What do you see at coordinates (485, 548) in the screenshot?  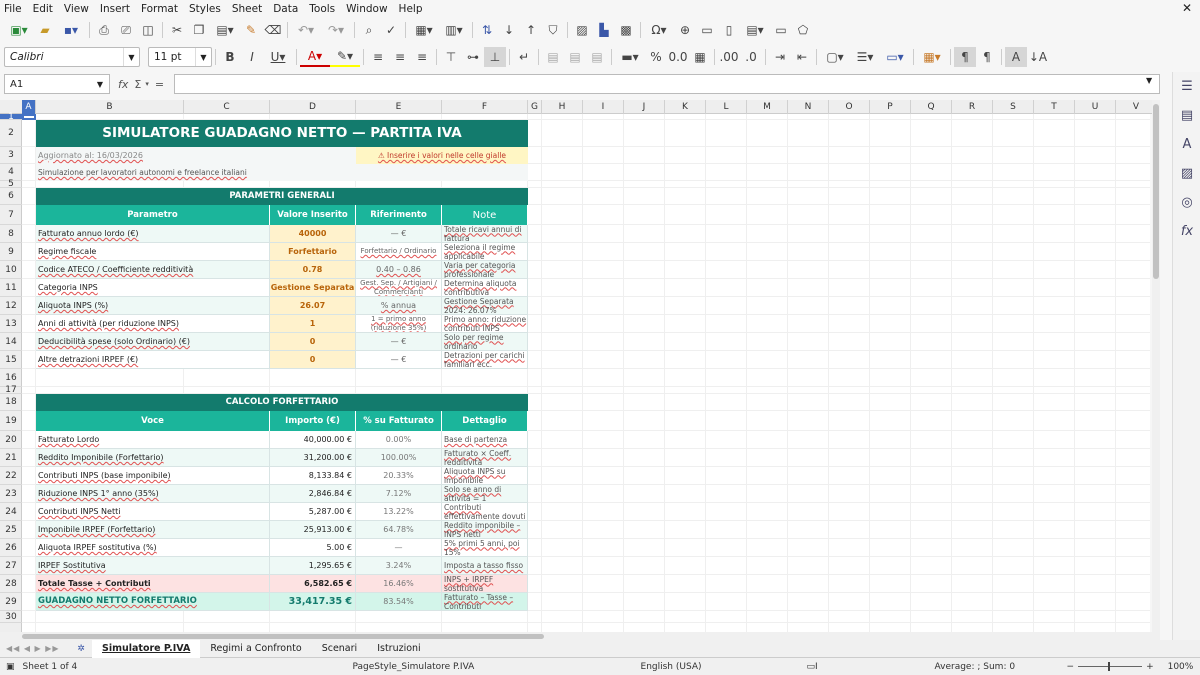 I see `calc-detail: 5% primi 5 anni, poi 15%` at bounding box center [485, 548].